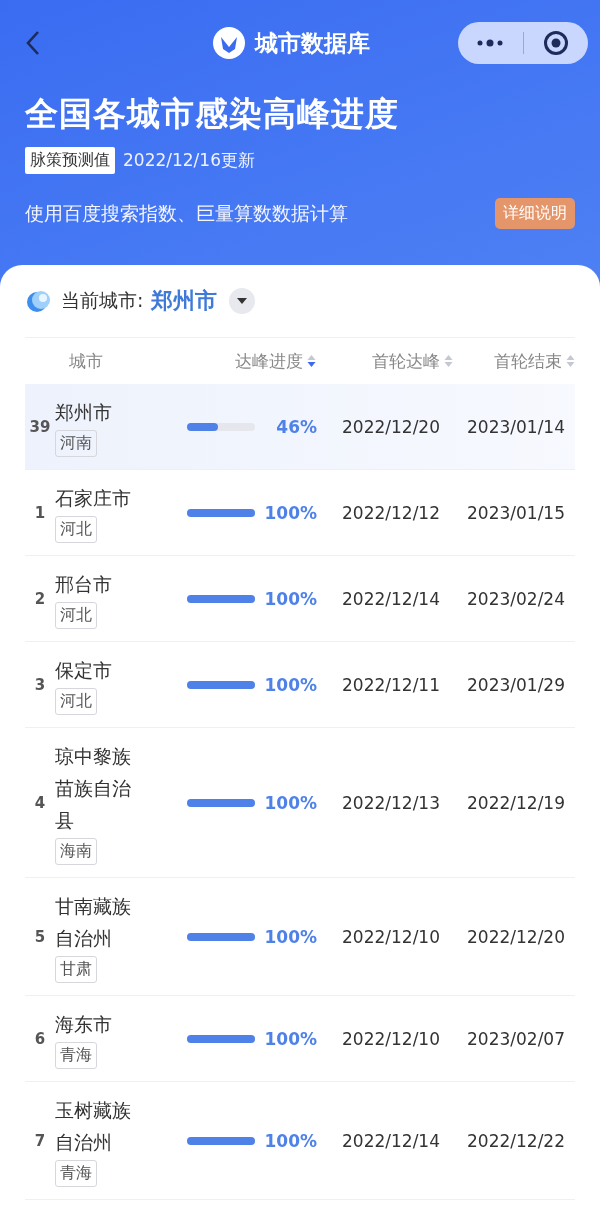  Describe the element at coordinates (86, 361) in the screenshot. I see `column-header: 城市` at that location.